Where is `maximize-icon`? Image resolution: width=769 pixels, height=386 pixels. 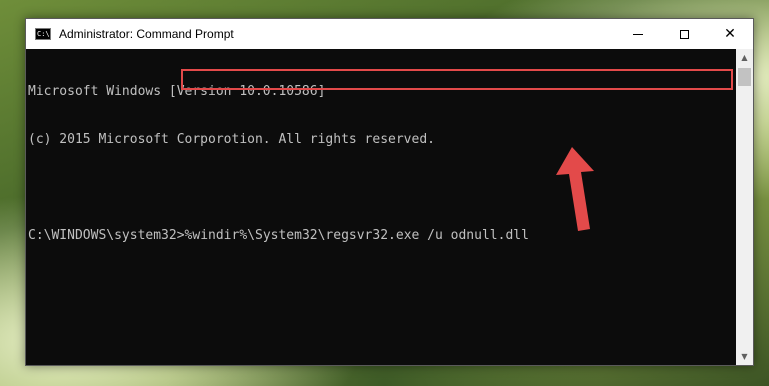 maximize-icon is located at coordinates (684, 34).